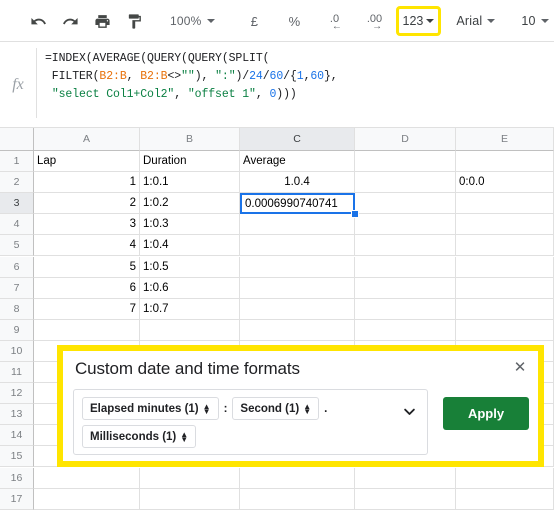 Image resolution: width=554 pixels, height=510 pixels. What do you see at coordinates (17, 478) in the screenshot?
I see `row-header-16: 16` at bounding box center [17, 478].